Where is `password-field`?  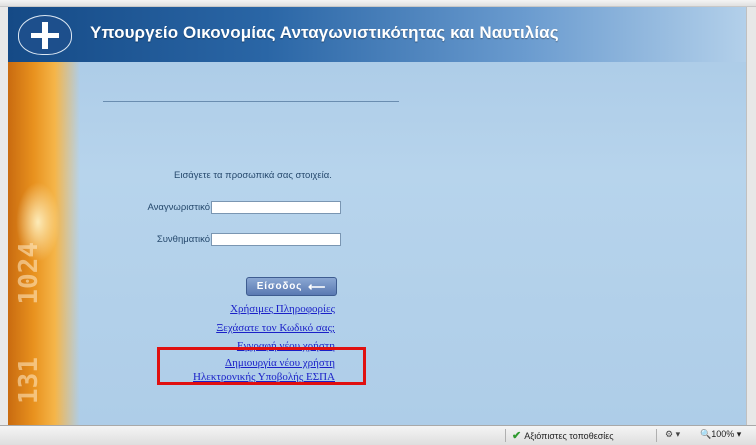
password-field is located at coordinates (276, 239).